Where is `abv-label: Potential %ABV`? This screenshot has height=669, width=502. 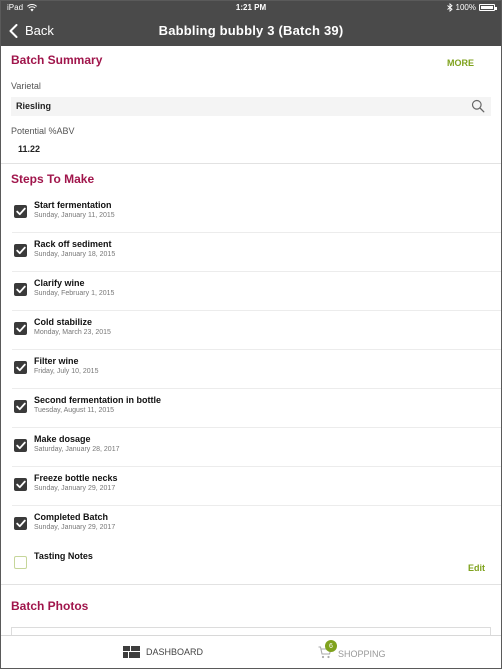 abv-label: Potential %ABV is located at coordinates (43, 131).